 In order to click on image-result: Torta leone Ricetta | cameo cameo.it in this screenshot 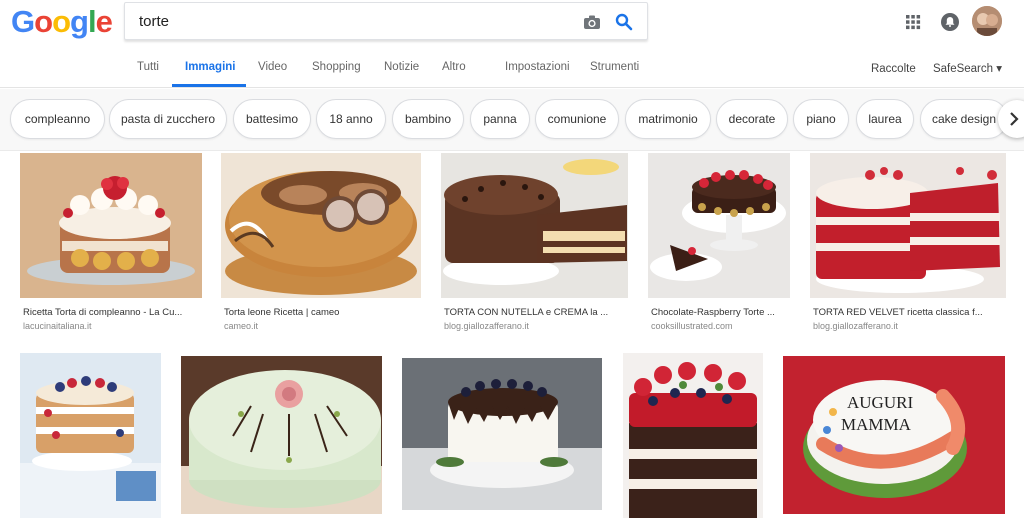, I will do `click(321, 243)`.